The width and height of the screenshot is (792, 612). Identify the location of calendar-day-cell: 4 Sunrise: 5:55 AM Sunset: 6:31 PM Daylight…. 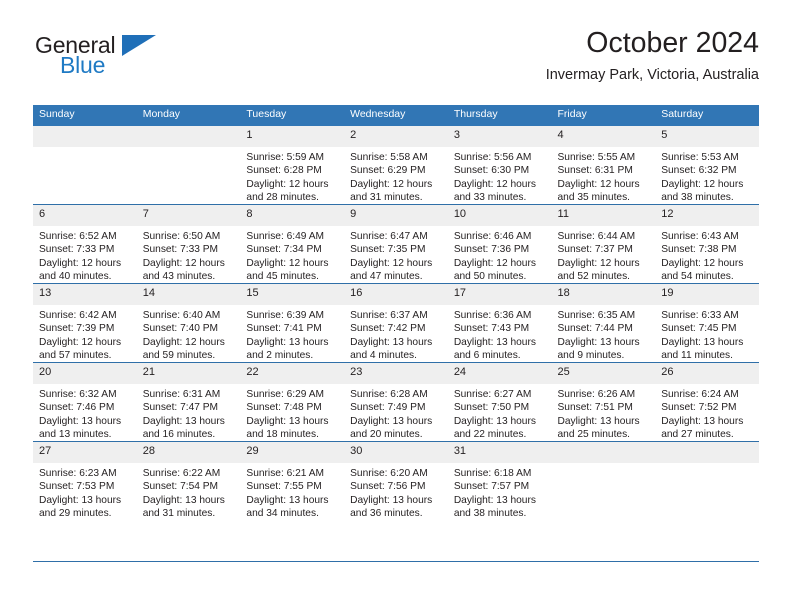
(603, 165).